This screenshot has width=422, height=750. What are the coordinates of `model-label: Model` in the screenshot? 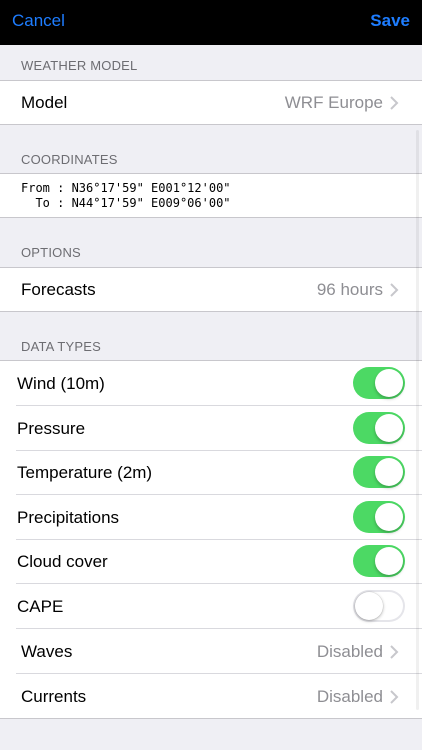 It's located at (44, 102).